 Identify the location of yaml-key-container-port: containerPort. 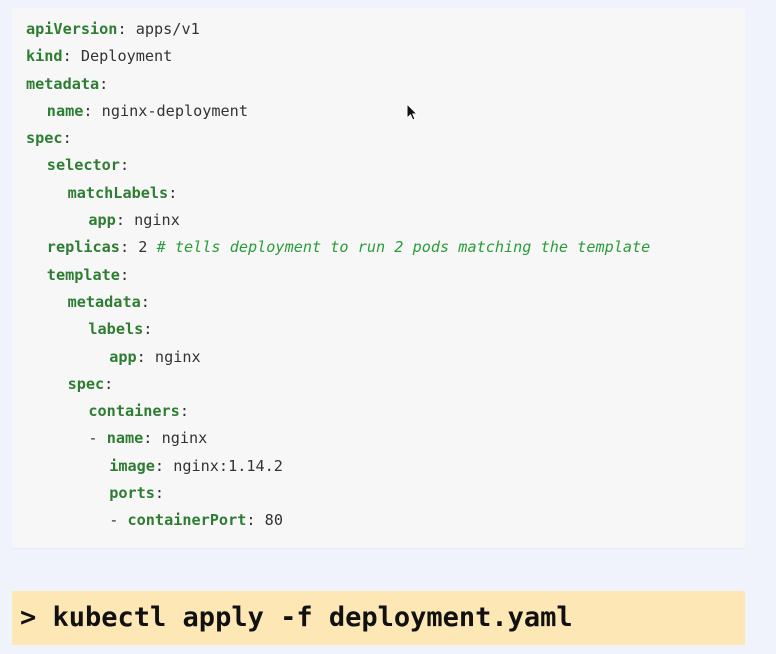
(187, 520).